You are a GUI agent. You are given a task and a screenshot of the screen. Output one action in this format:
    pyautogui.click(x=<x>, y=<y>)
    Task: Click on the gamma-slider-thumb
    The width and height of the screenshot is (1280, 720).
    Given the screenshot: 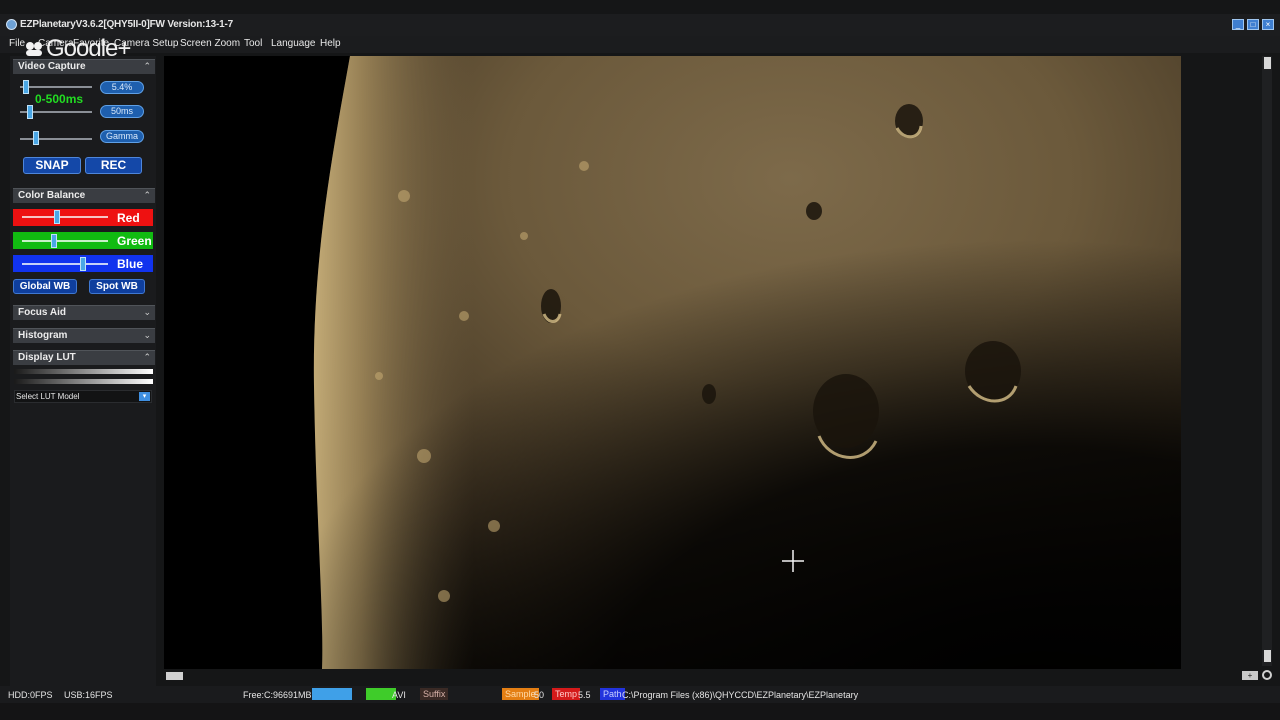 What is the action you would take?
    pyautogui.click(x=36, y=138)
    